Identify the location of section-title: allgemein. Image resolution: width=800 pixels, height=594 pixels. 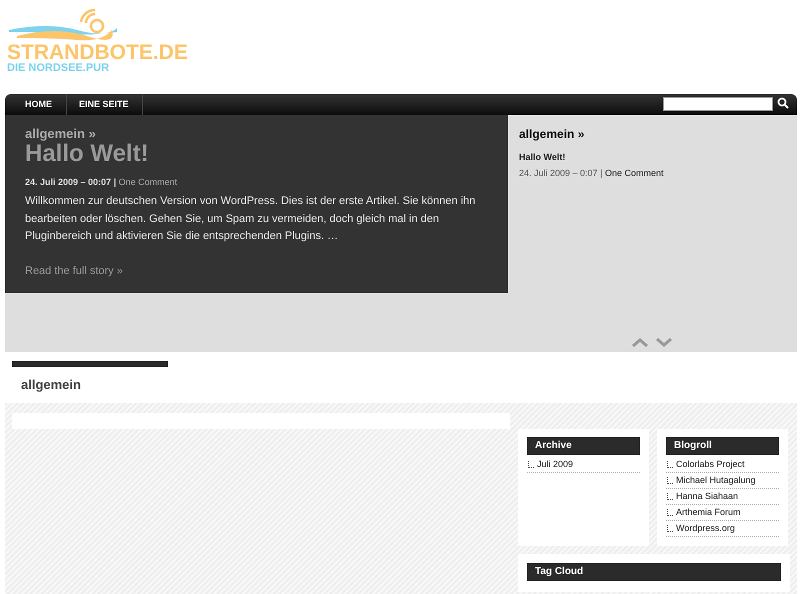
(51, 385).